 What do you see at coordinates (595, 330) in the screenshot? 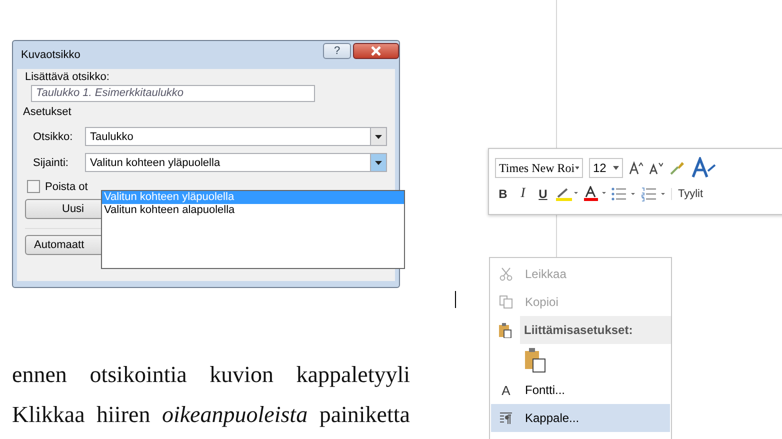
I see `paste-options-heading: Liittämisasetukset:` at bounding box center [595, 330].